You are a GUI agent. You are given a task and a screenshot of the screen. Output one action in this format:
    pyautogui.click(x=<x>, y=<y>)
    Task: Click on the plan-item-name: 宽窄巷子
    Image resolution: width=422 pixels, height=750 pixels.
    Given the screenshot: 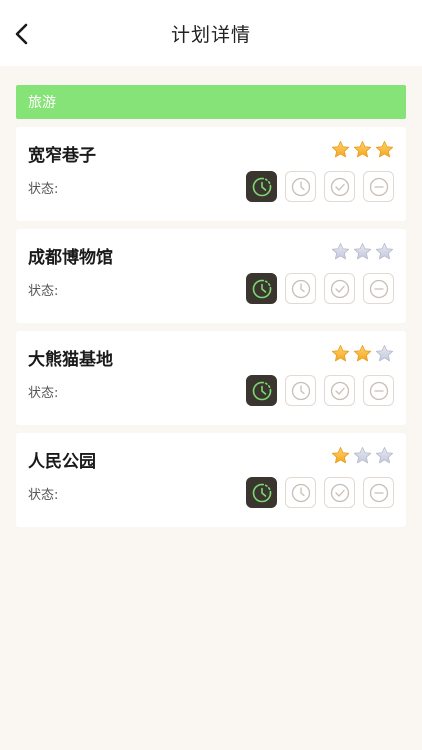 What is the action you would take?
    pyautogui.click(x=62, y=156)
    